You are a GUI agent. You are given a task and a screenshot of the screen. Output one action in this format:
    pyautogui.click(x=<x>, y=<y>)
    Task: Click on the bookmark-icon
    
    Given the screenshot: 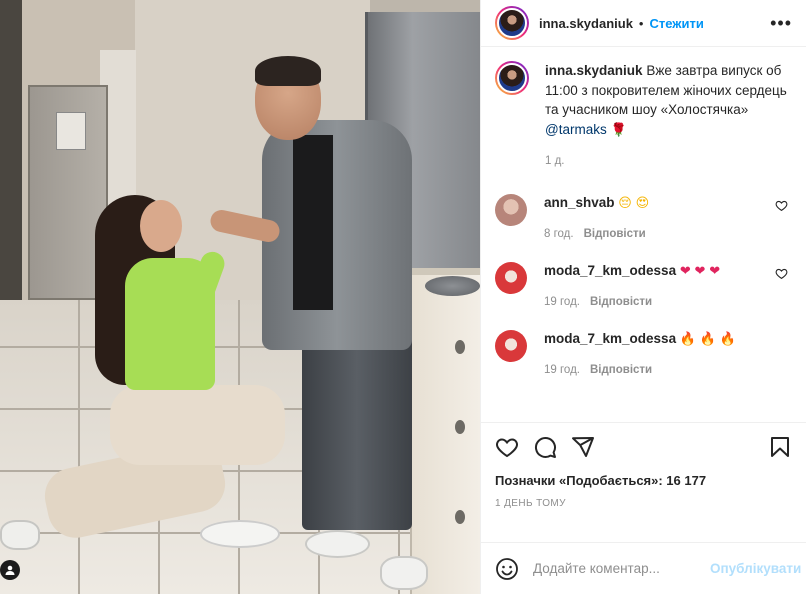 What is the action you would take?
    pyautogui.click(x=780, y=447)
    